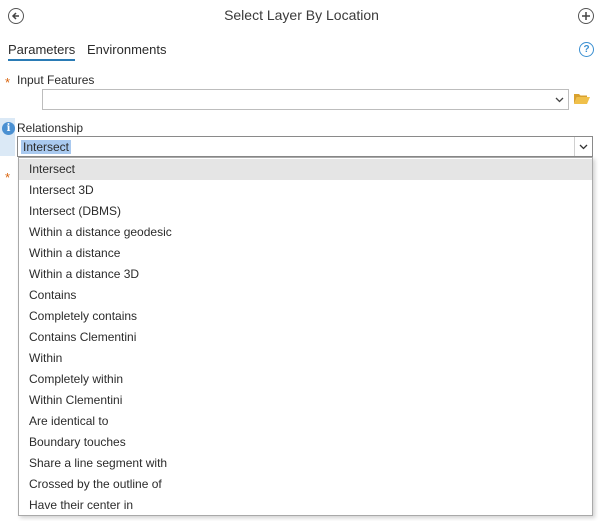  Describe the element at coordinates (305, 358) in the screenshot. I see `list-item: Within` at that location.